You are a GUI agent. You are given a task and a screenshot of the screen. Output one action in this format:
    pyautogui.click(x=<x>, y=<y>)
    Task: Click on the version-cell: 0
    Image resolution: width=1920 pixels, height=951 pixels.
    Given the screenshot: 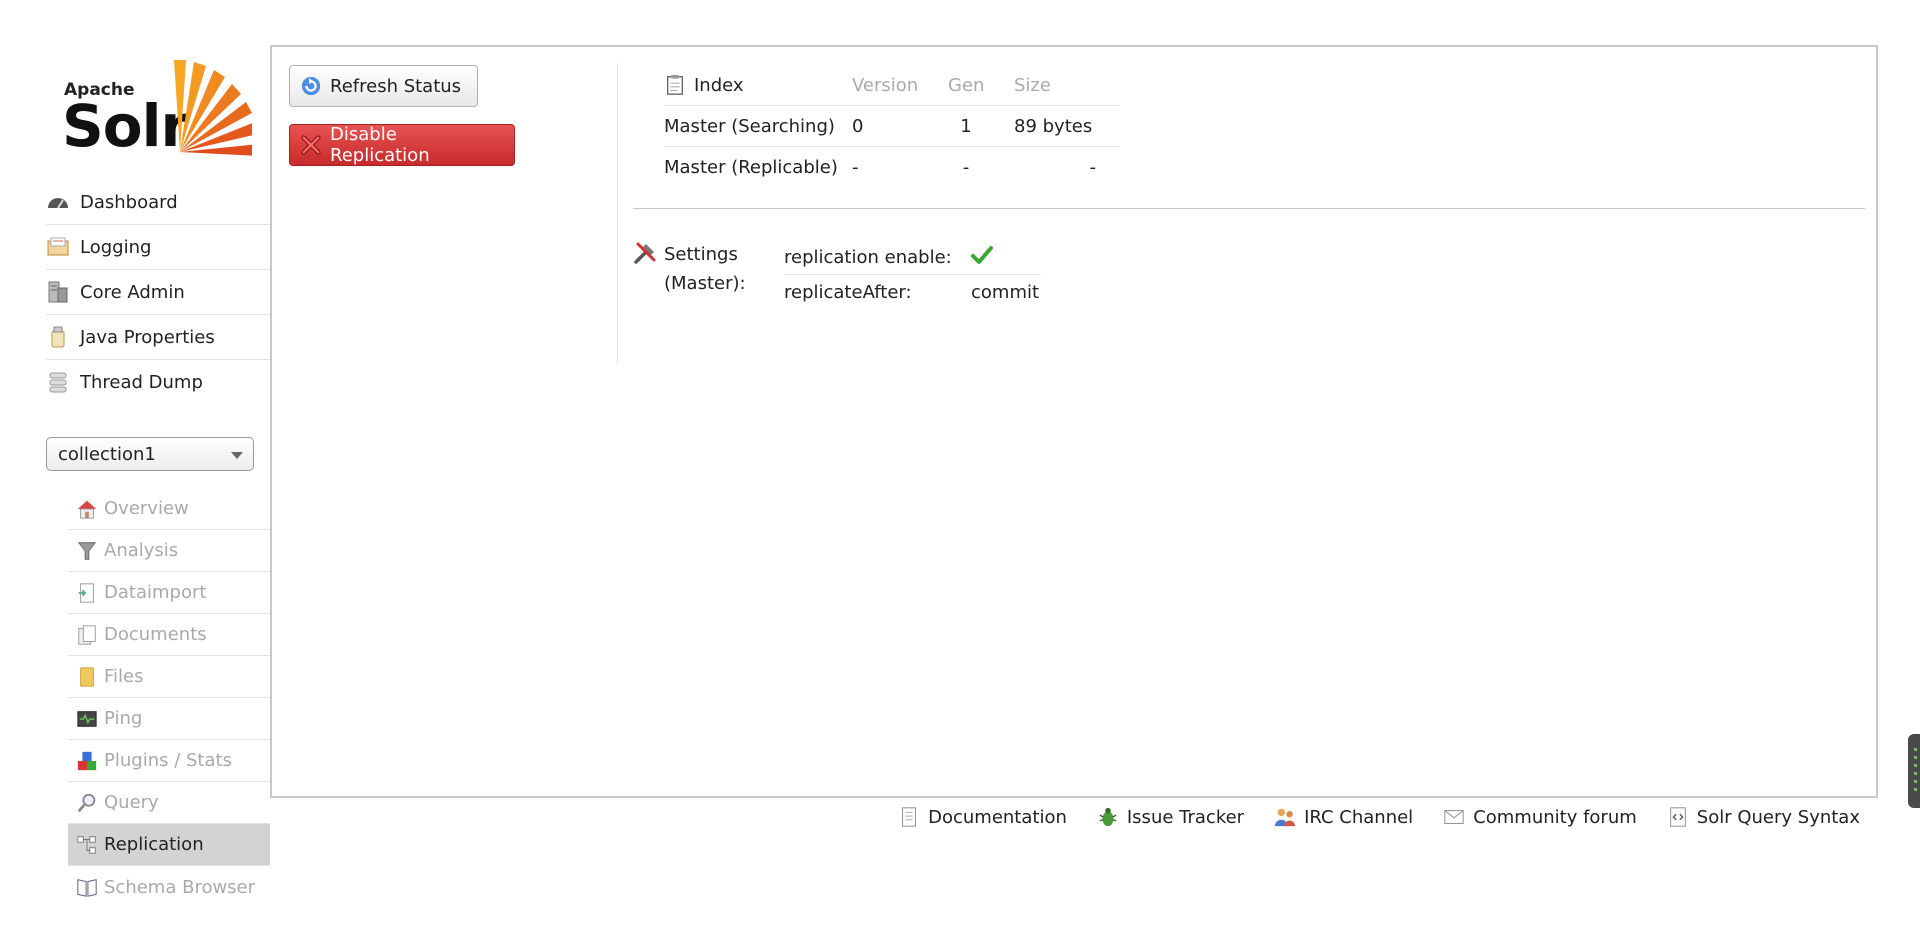 What is the action you would take?
    pyautogui.click(x=858, y=126)
    